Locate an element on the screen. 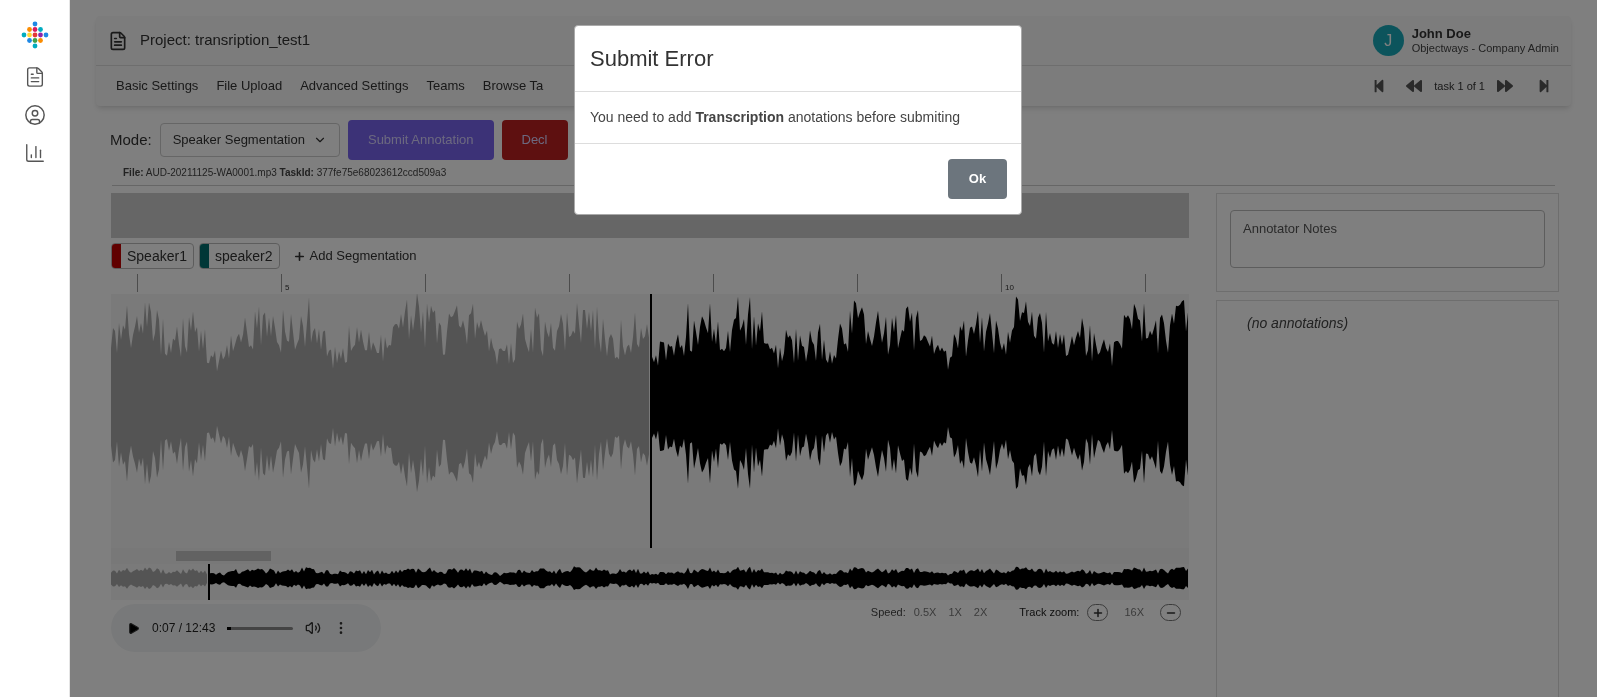  ok-button: Ok is located at coordinates (977, 179).